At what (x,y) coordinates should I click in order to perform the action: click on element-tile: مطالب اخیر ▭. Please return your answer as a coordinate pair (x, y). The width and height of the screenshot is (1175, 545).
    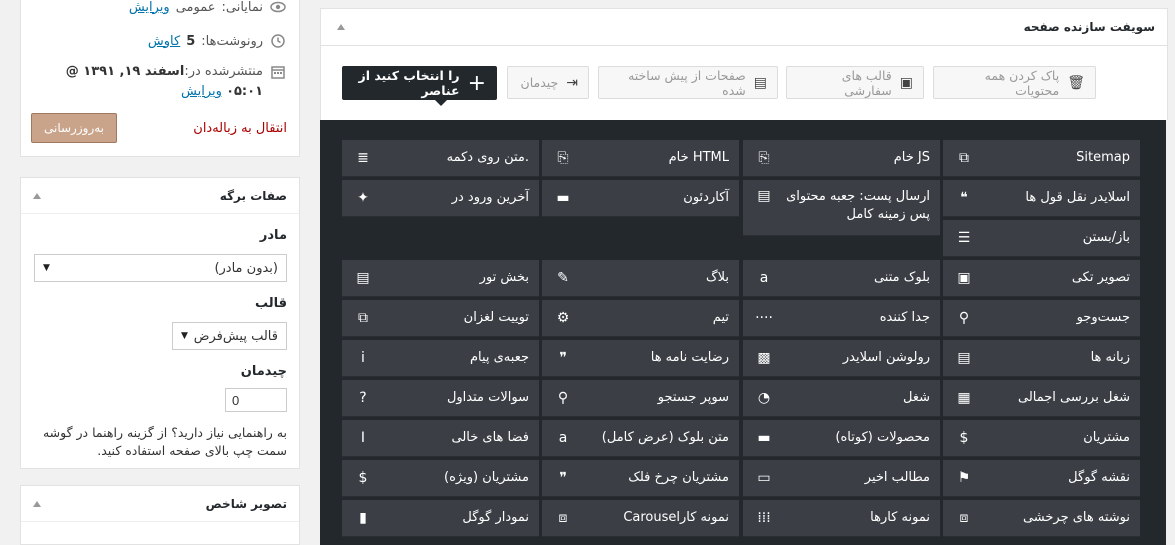
    Looking at the image, I should click on (841, 478).